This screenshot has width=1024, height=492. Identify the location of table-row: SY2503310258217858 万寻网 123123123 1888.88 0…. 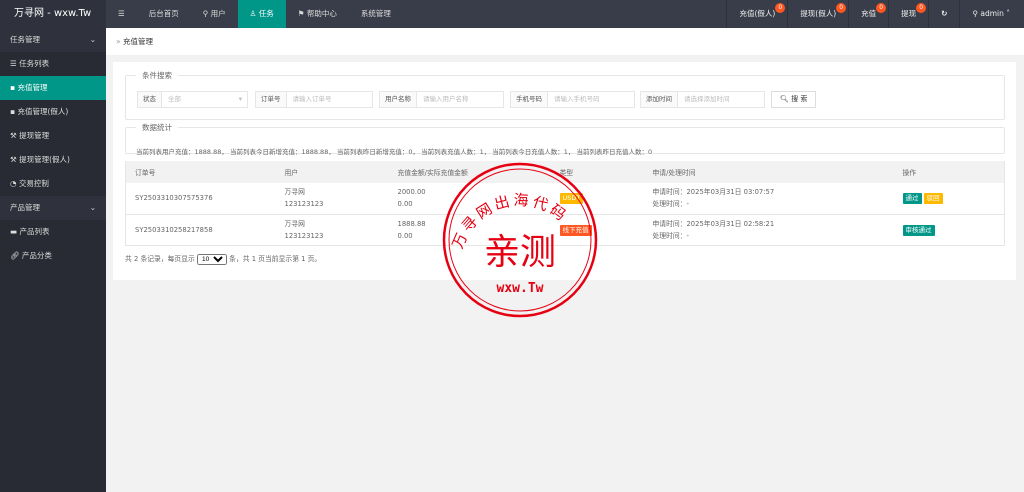
(565, 230).